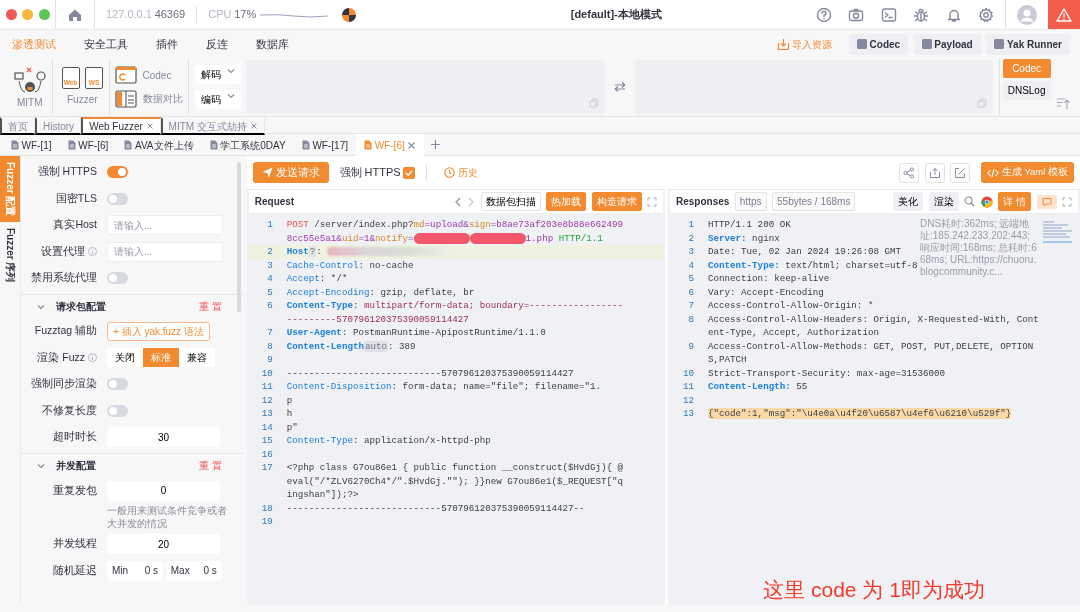  I want to click on toolbar-button: 渲染, so click(943, 201).